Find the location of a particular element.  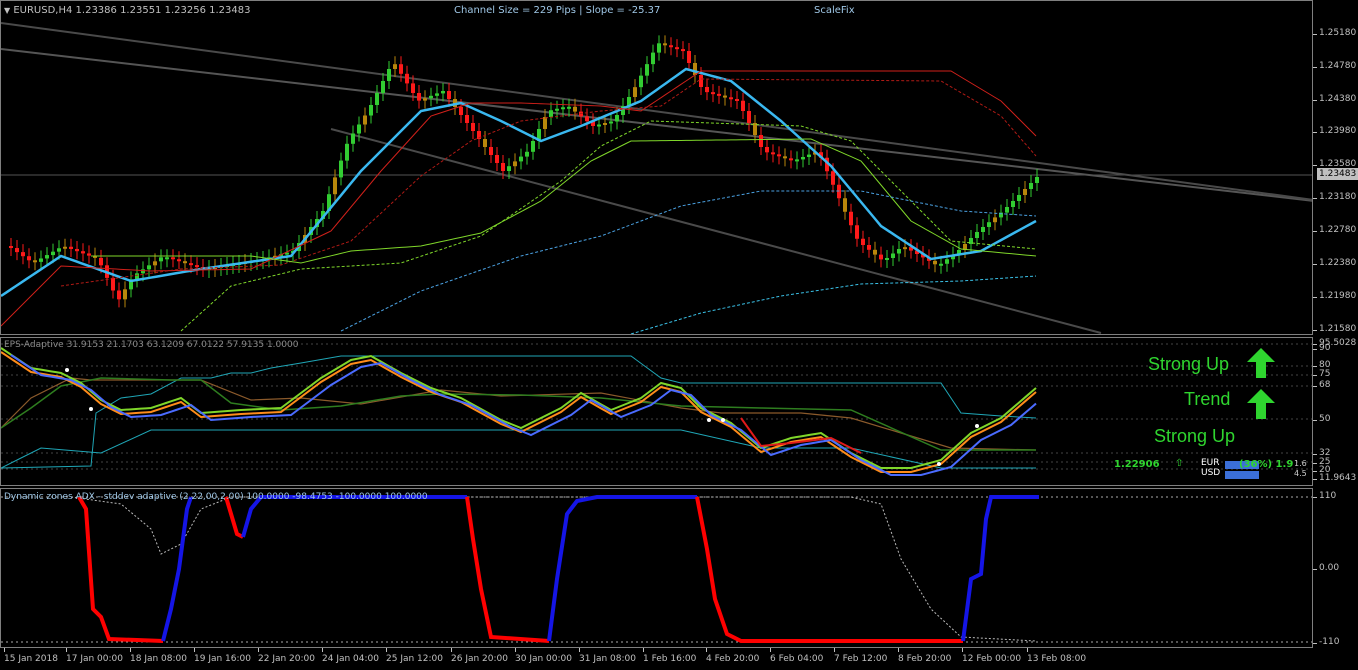

scale-tick-label: 68 is located at coordinates (1321, 385).